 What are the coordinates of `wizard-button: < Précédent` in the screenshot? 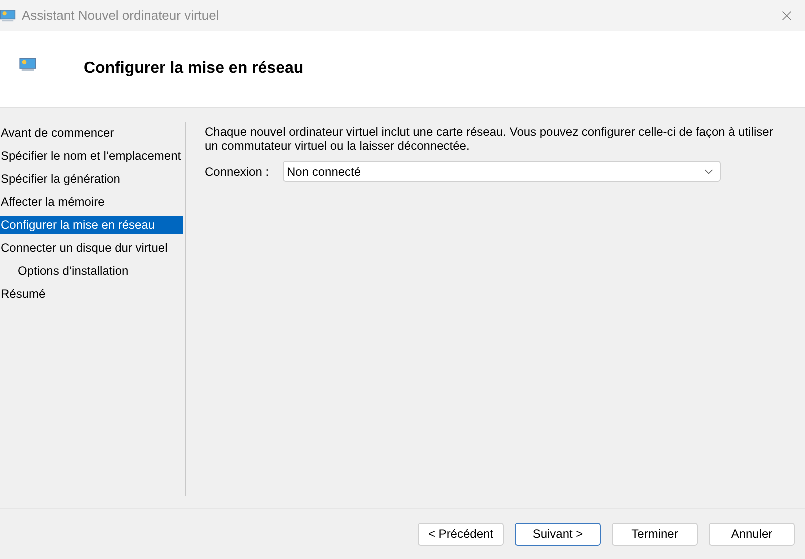 It's located at (461, 534).